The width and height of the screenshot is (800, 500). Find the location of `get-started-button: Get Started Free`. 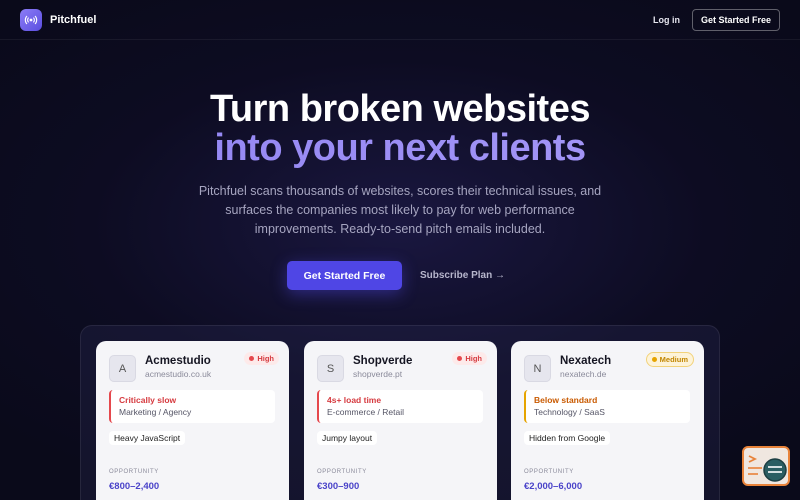

get-started-button: Get Started Free is located at coordinates (344, 275).